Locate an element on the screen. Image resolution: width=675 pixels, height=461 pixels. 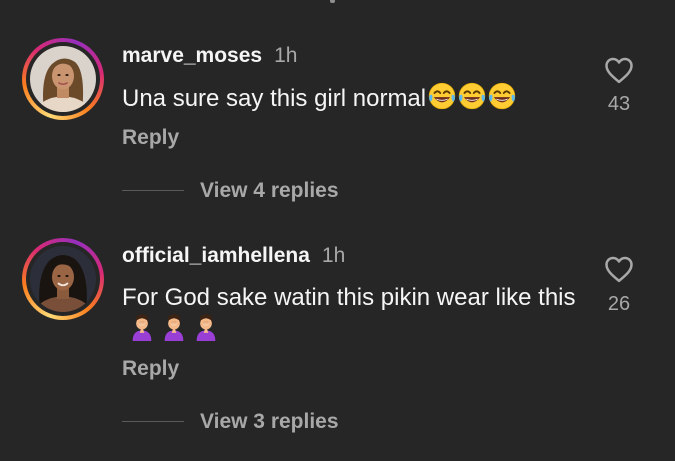
comment-text: Una sure say this girl normal is located at coordinates (352, 100).